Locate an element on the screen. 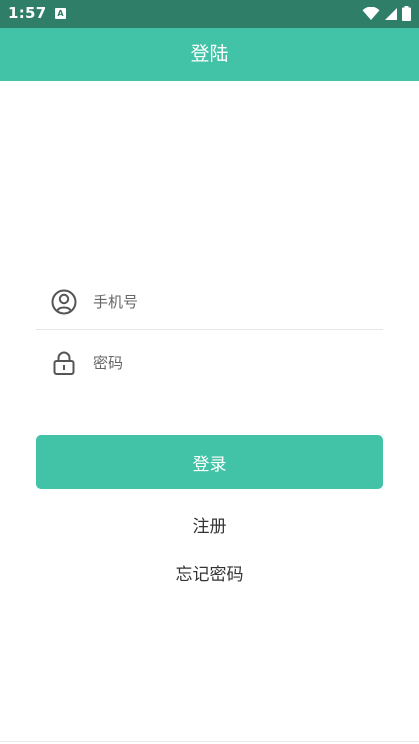  lock-icon is located at coordinates (64, 363).